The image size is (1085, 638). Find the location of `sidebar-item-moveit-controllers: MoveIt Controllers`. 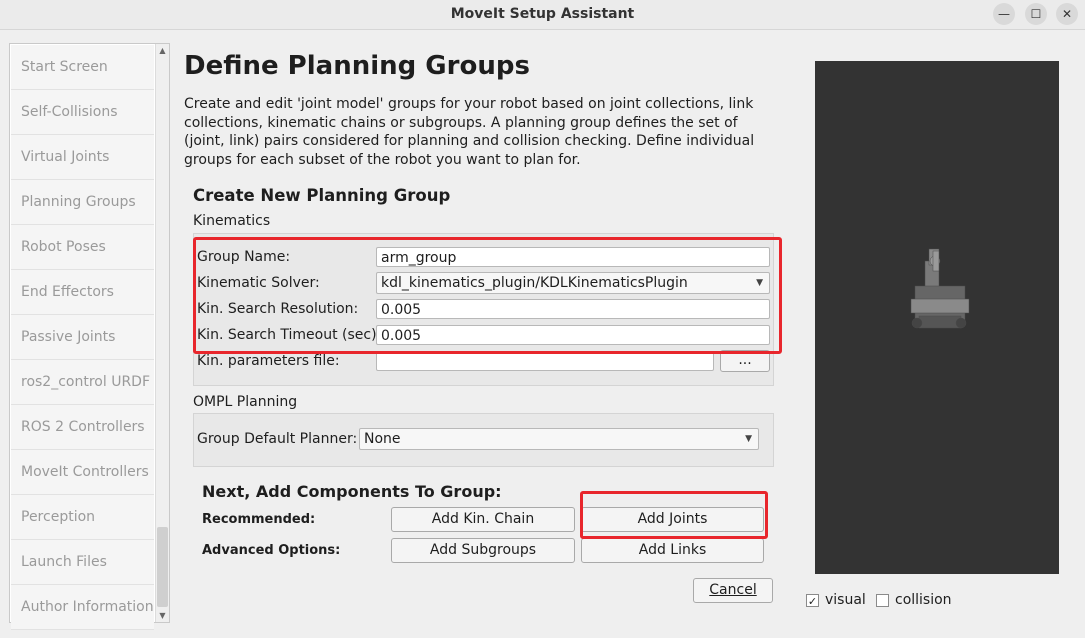

sidebar-item-moveit-controllers: MoveIt Controllers is located at coordinates (82, 472).